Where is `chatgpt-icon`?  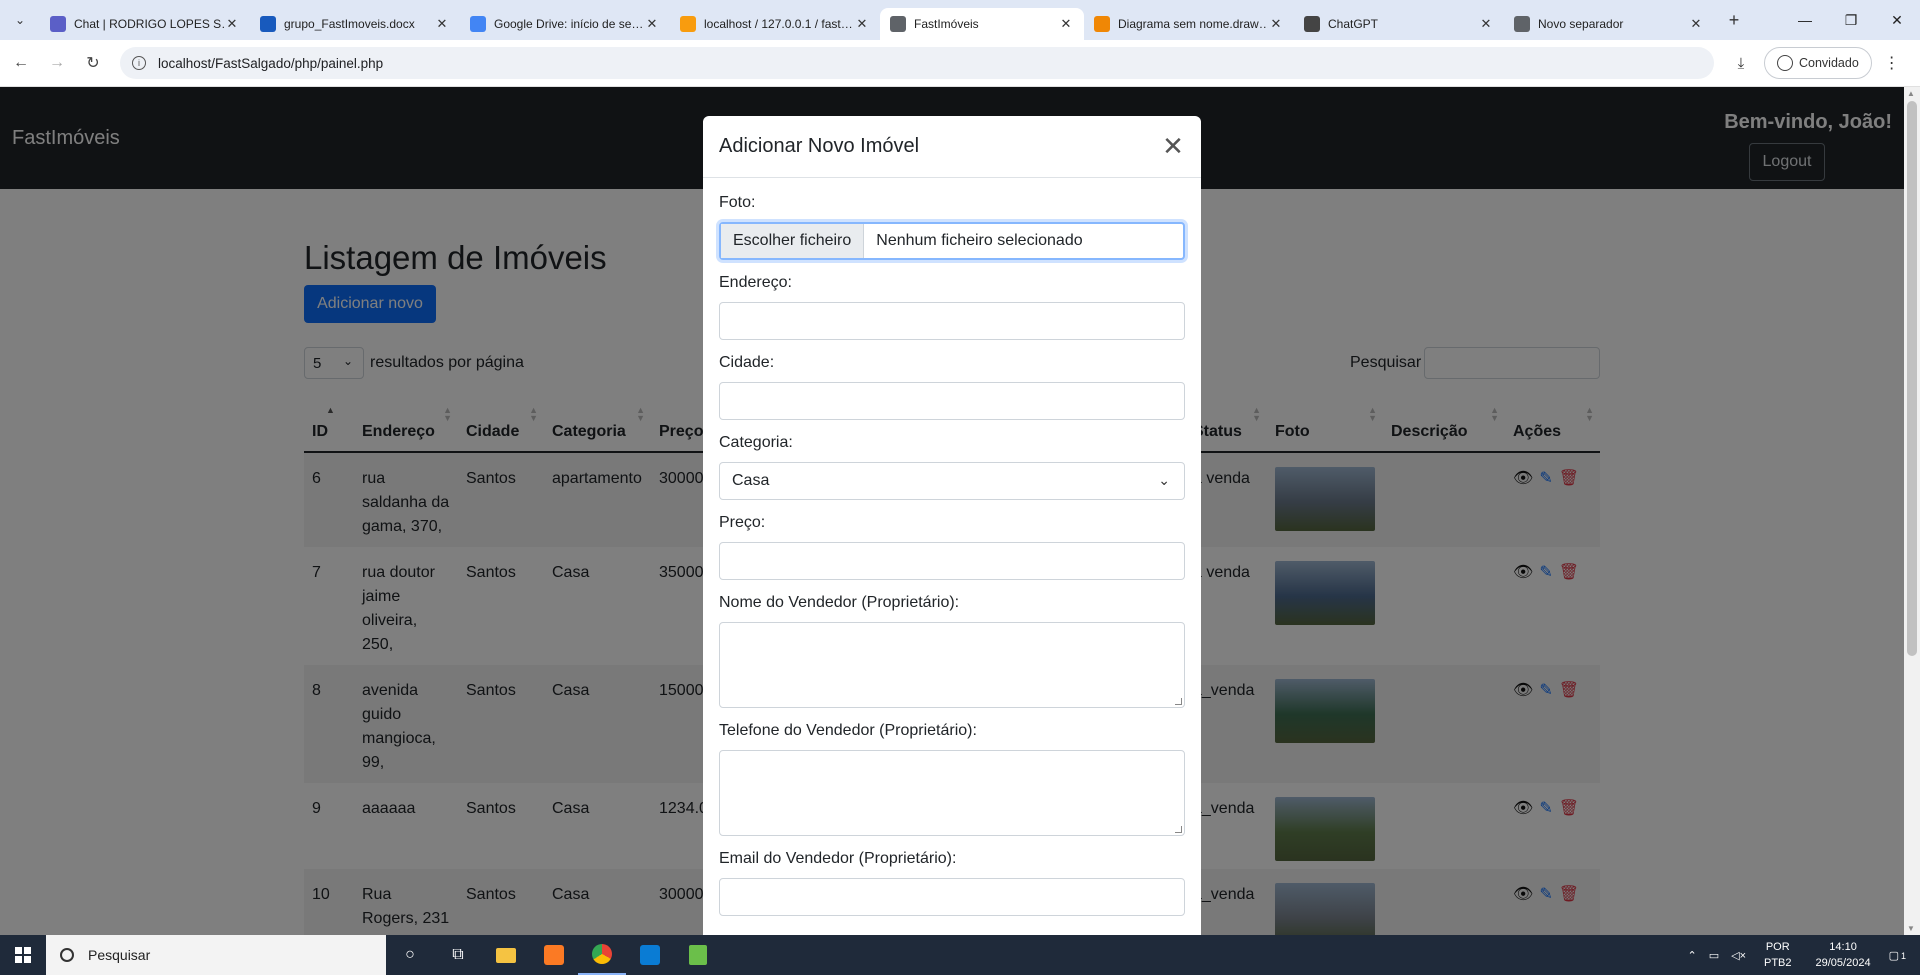 chatgpt-icon is located at coordinates (1312, 24).